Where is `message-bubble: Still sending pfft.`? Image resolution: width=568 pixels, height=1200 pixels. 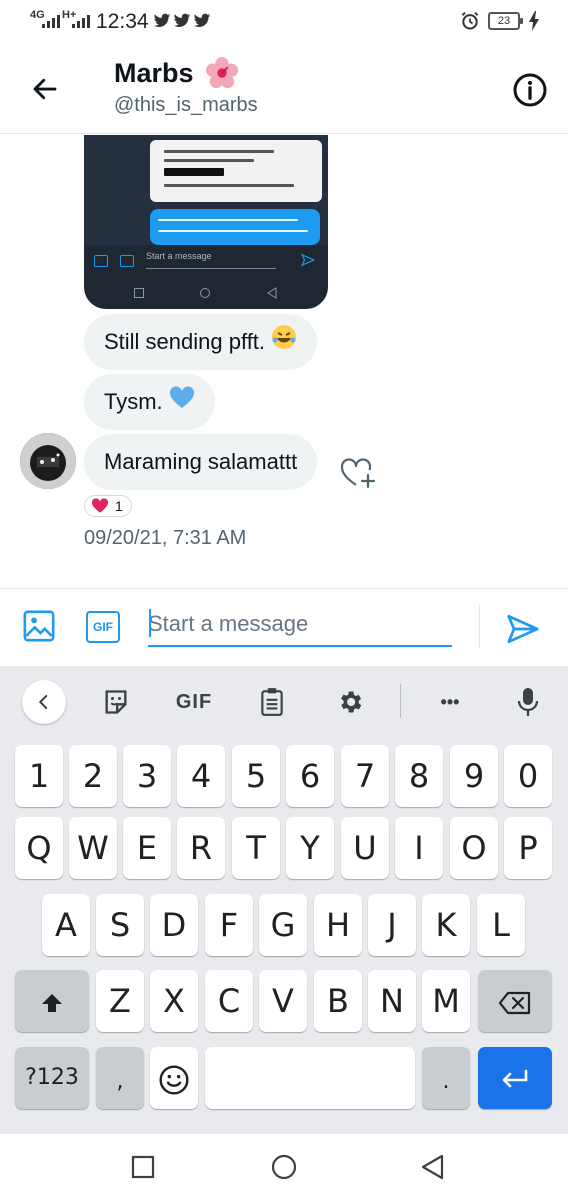 message-bubble: Still sending pfft. is located at coordinates (201, 342).